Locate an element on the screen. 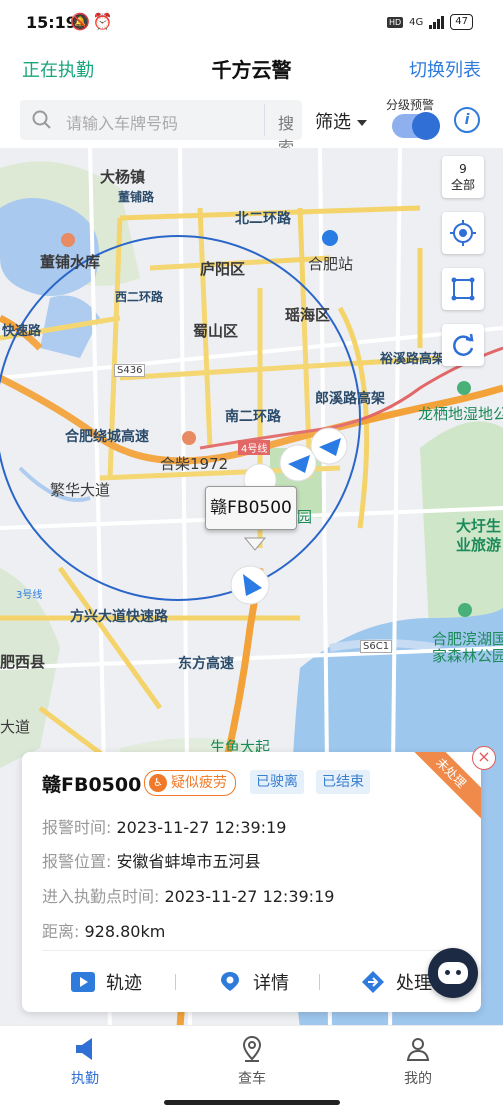  nav-mine: 我的 is located at coordinates (418, 1061).